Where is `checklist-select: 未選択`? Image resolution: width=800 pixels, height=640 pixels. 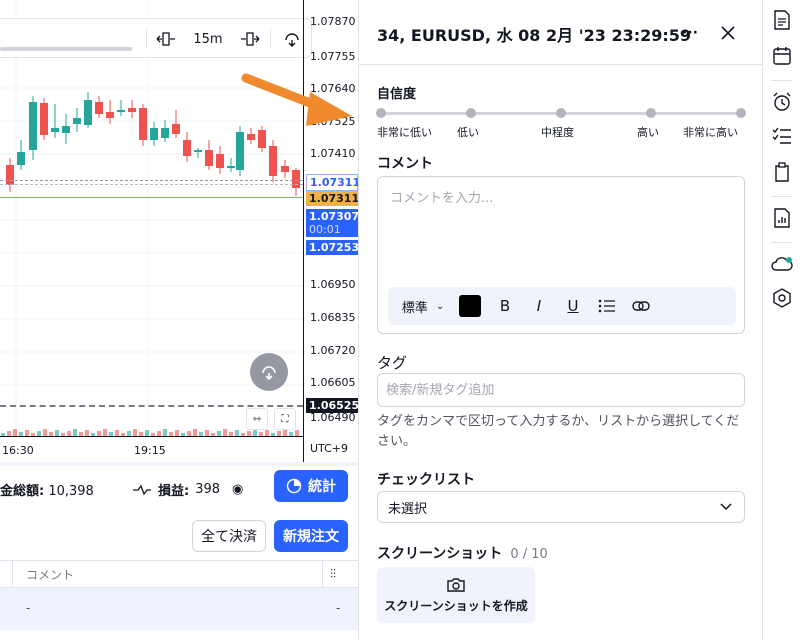 checklist-select: 未選択 is located at coordinates (561, 507).